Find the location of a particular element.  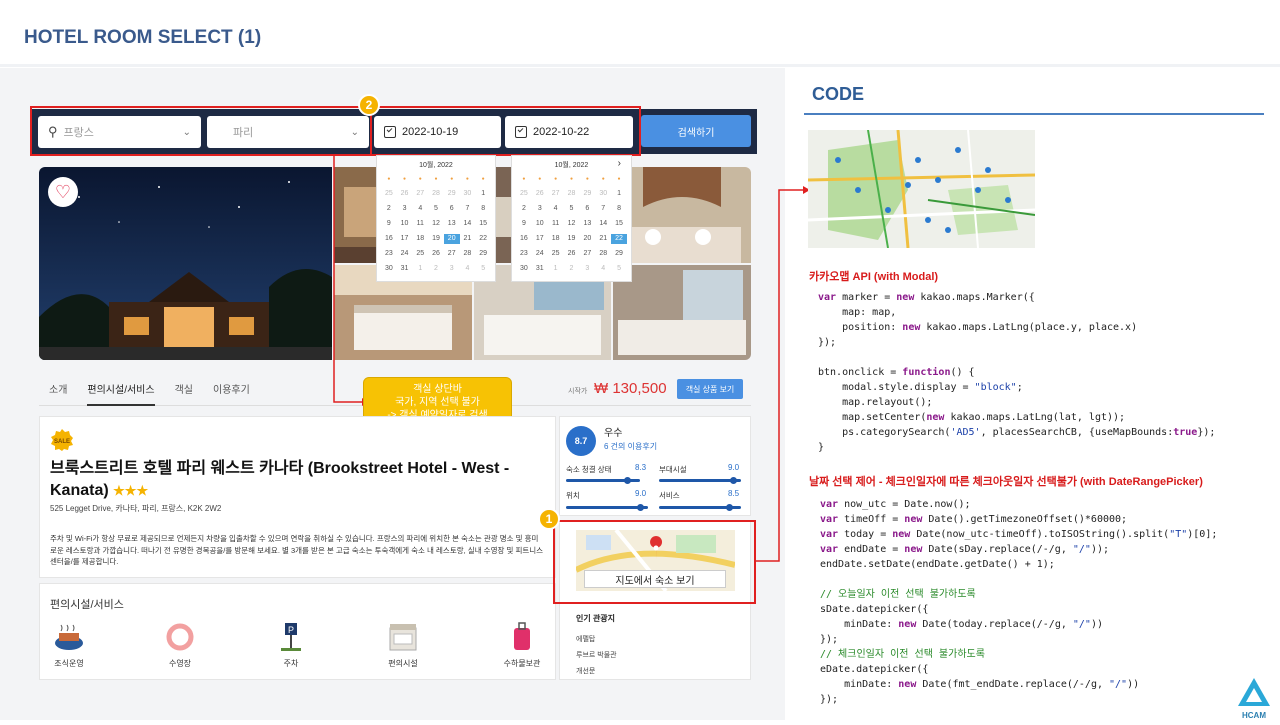

attraction-item: 루브르 박물관 is located at coordinates (596, 655).